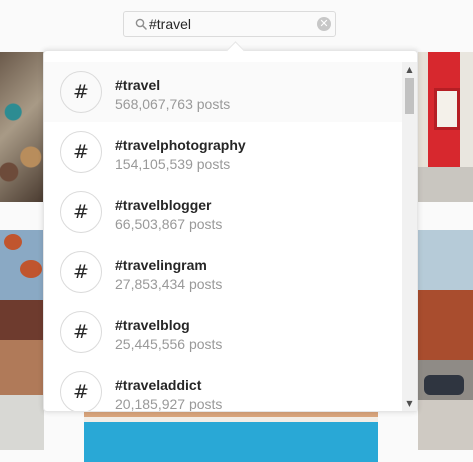  What do you see at coordinates (223, 92) in the screenshot?
I see `result-item-travel: # #travel 568,067,763 posts` at bounding box center [223, 92].